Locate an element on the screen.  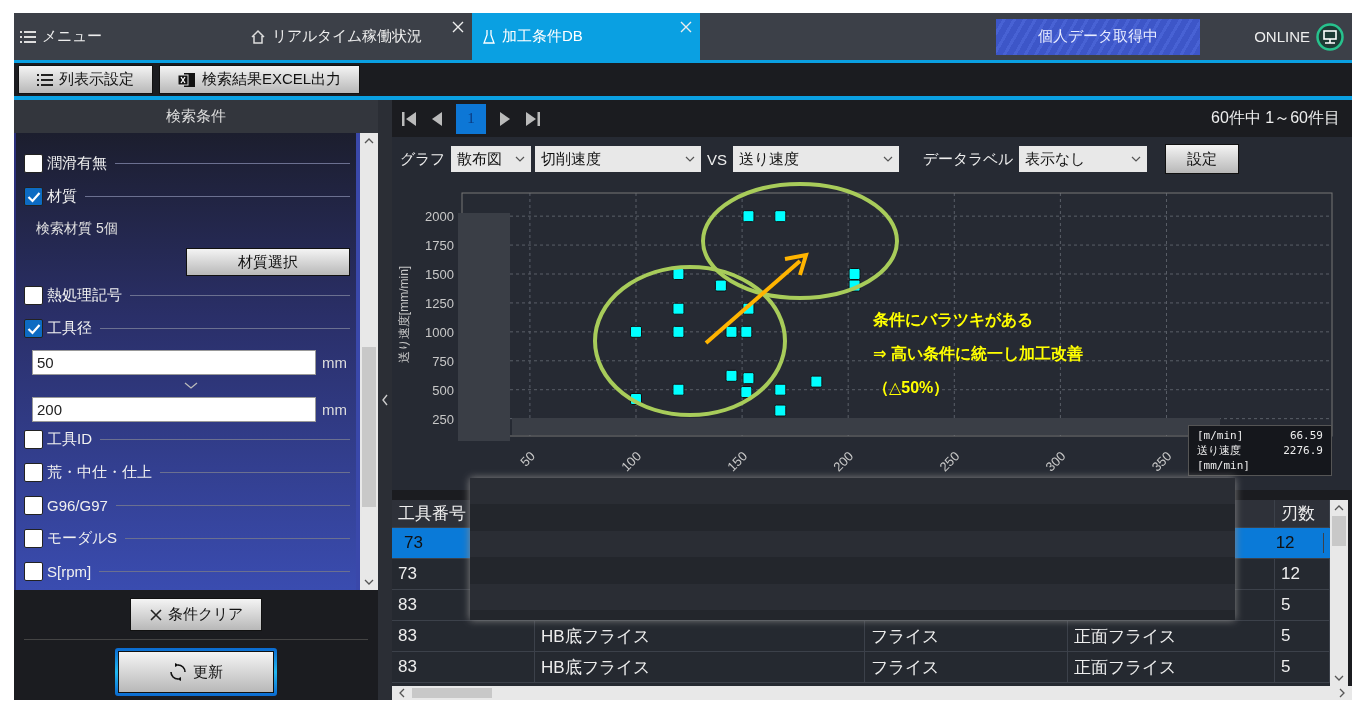
x-field-dropdown: 切削速度 is located at coordinates (618, 159).